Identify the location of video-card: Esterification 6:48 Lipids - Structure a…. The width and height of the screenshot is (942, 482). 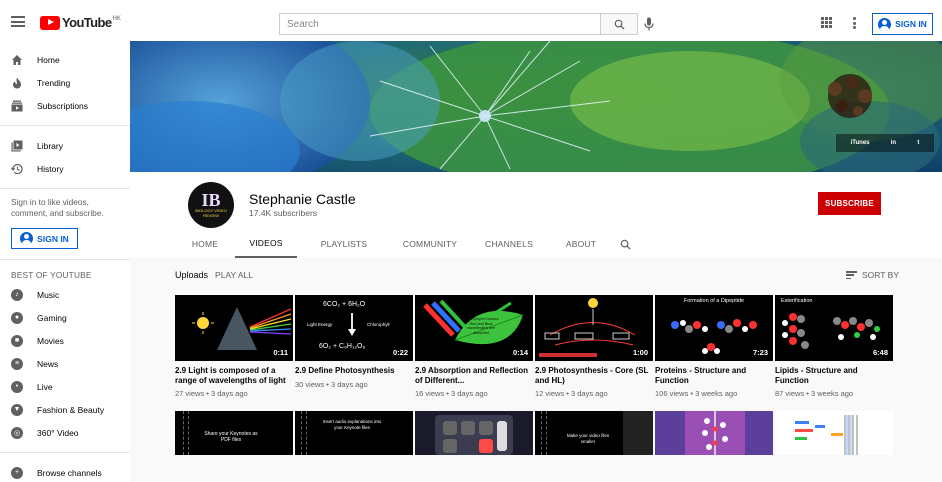
(834, 346).